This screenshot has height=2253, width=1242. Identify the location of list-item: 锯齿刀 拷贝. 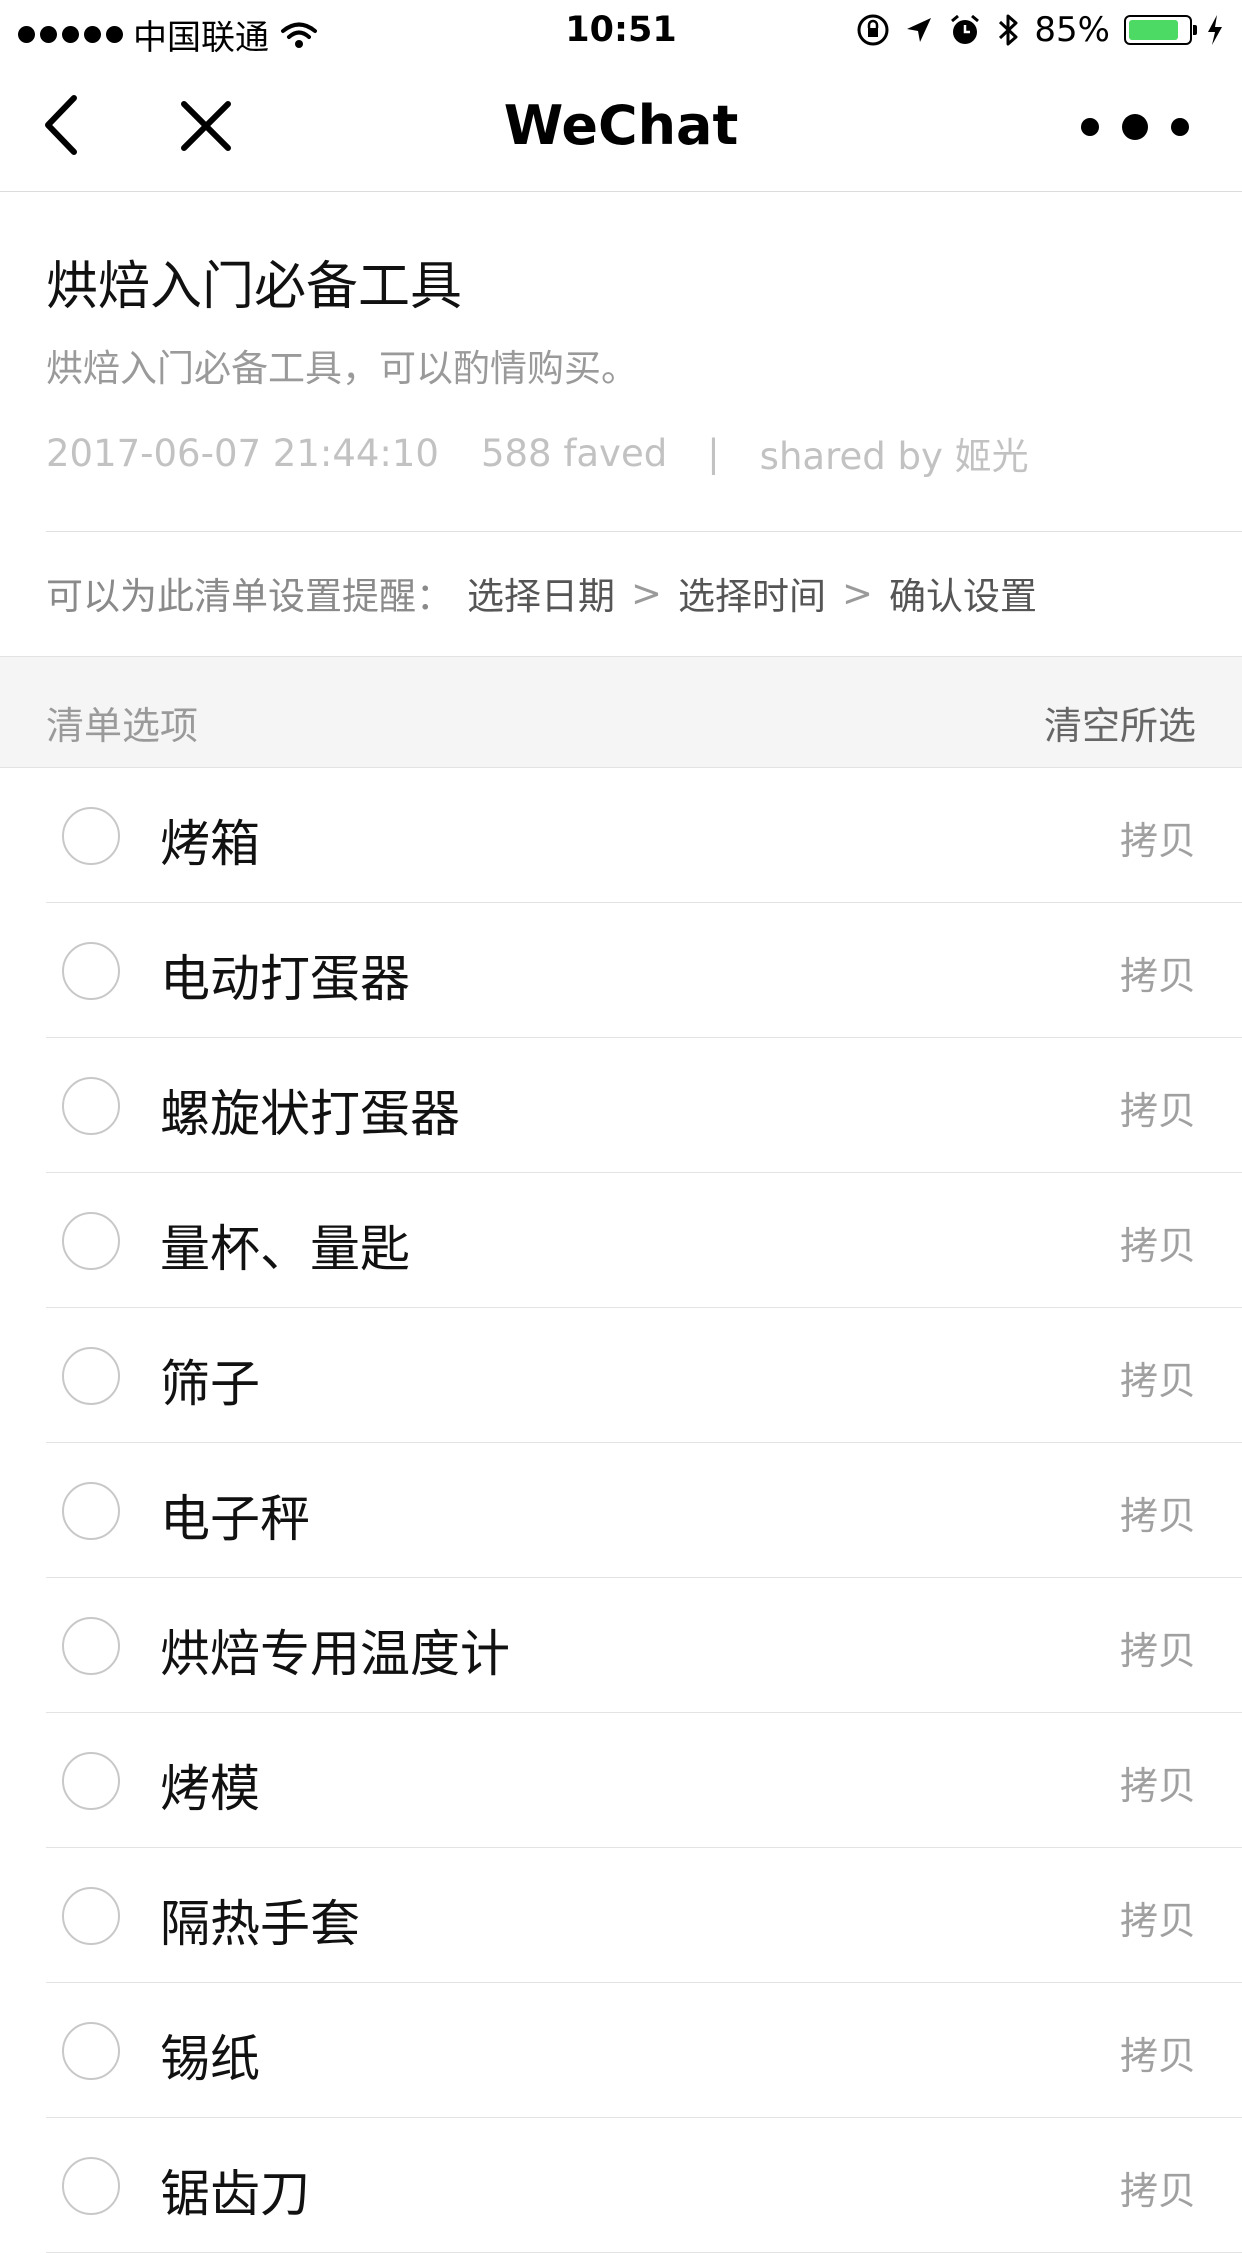
(621, 2185).